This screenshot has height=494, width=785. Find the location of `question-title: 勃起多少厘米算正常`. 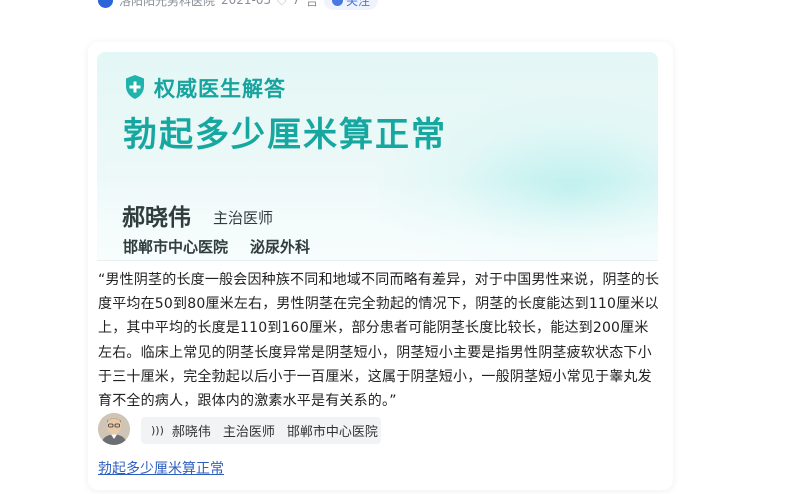

question-title: 勃起多少厘米算正常 is located at coordinates (285, 135).